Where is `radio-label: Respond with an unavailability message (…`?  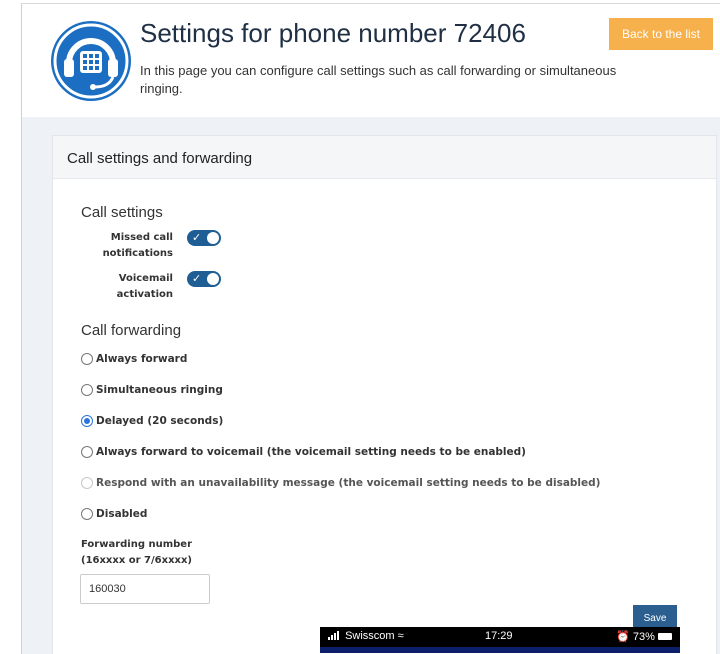
radio-label: Respond with an unavailability message (… is located at coordinates (348, 483).